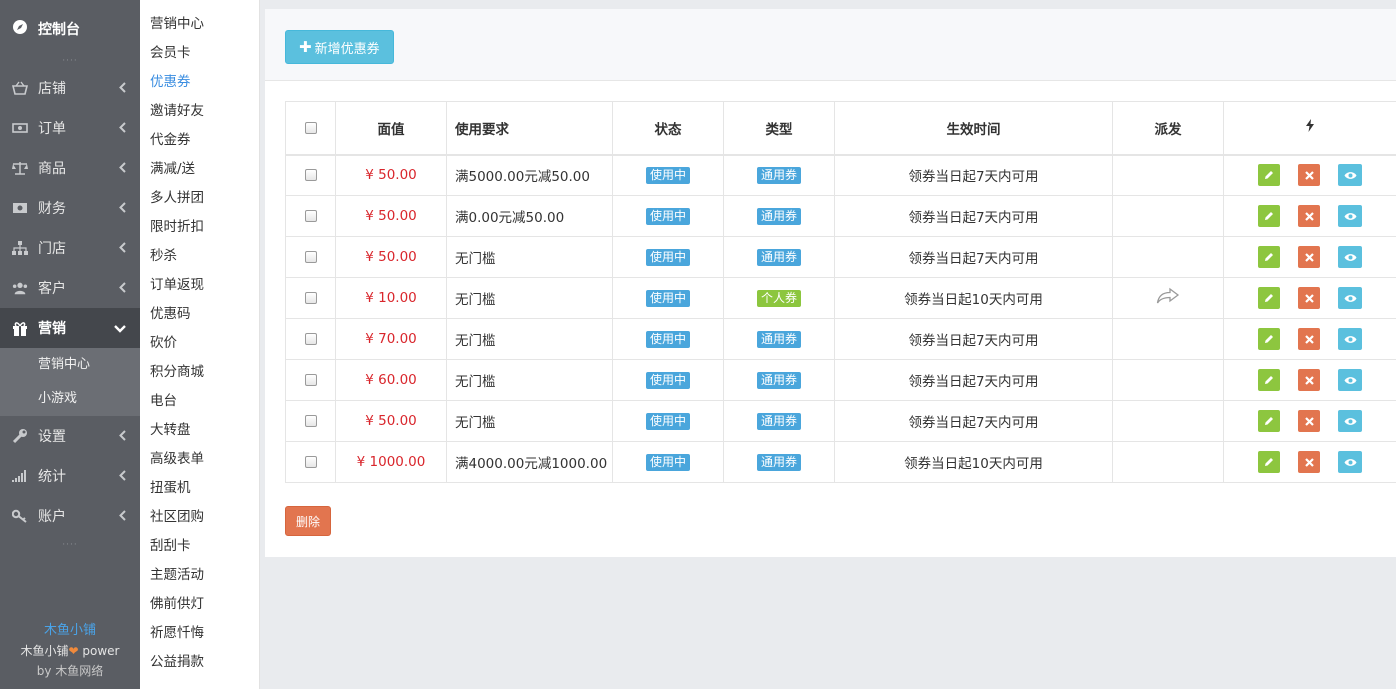 This screenshot has height=689, width=1396. What do you see at coordinates (199, 372) in the screenshot?
I see `submenu-item: 积分商城` at bounding box center [199, 372].